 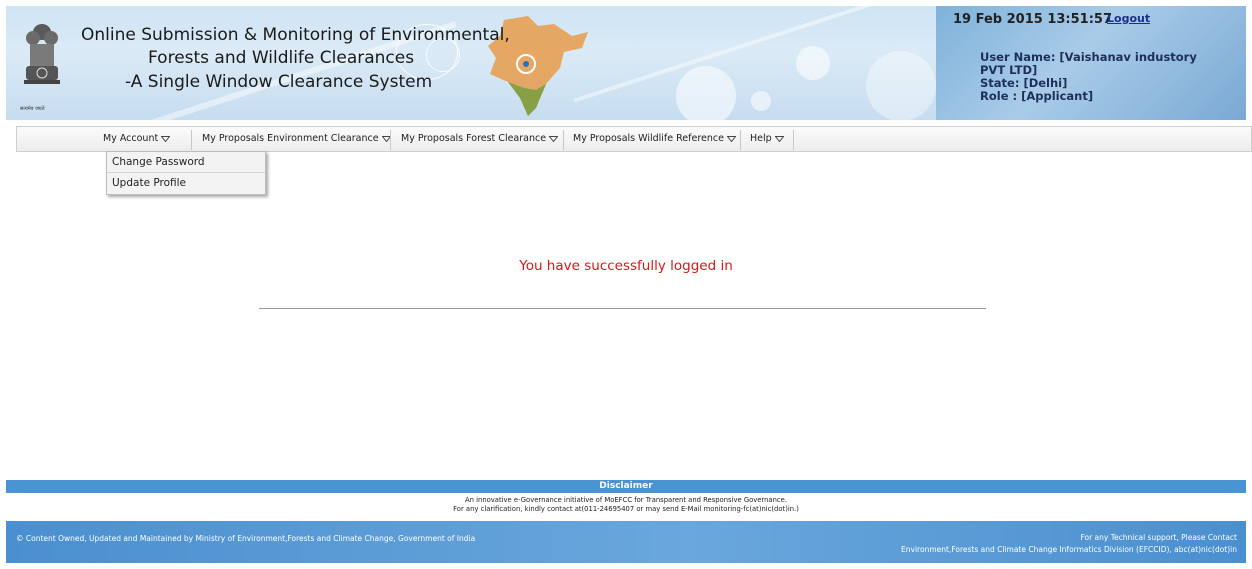 What do you see at coordinates (648, 138) in the screenshot?
I see `menu-proposals-wildlife-label: My Proposals Wildlife Reference` at bounding box center [648, 138].